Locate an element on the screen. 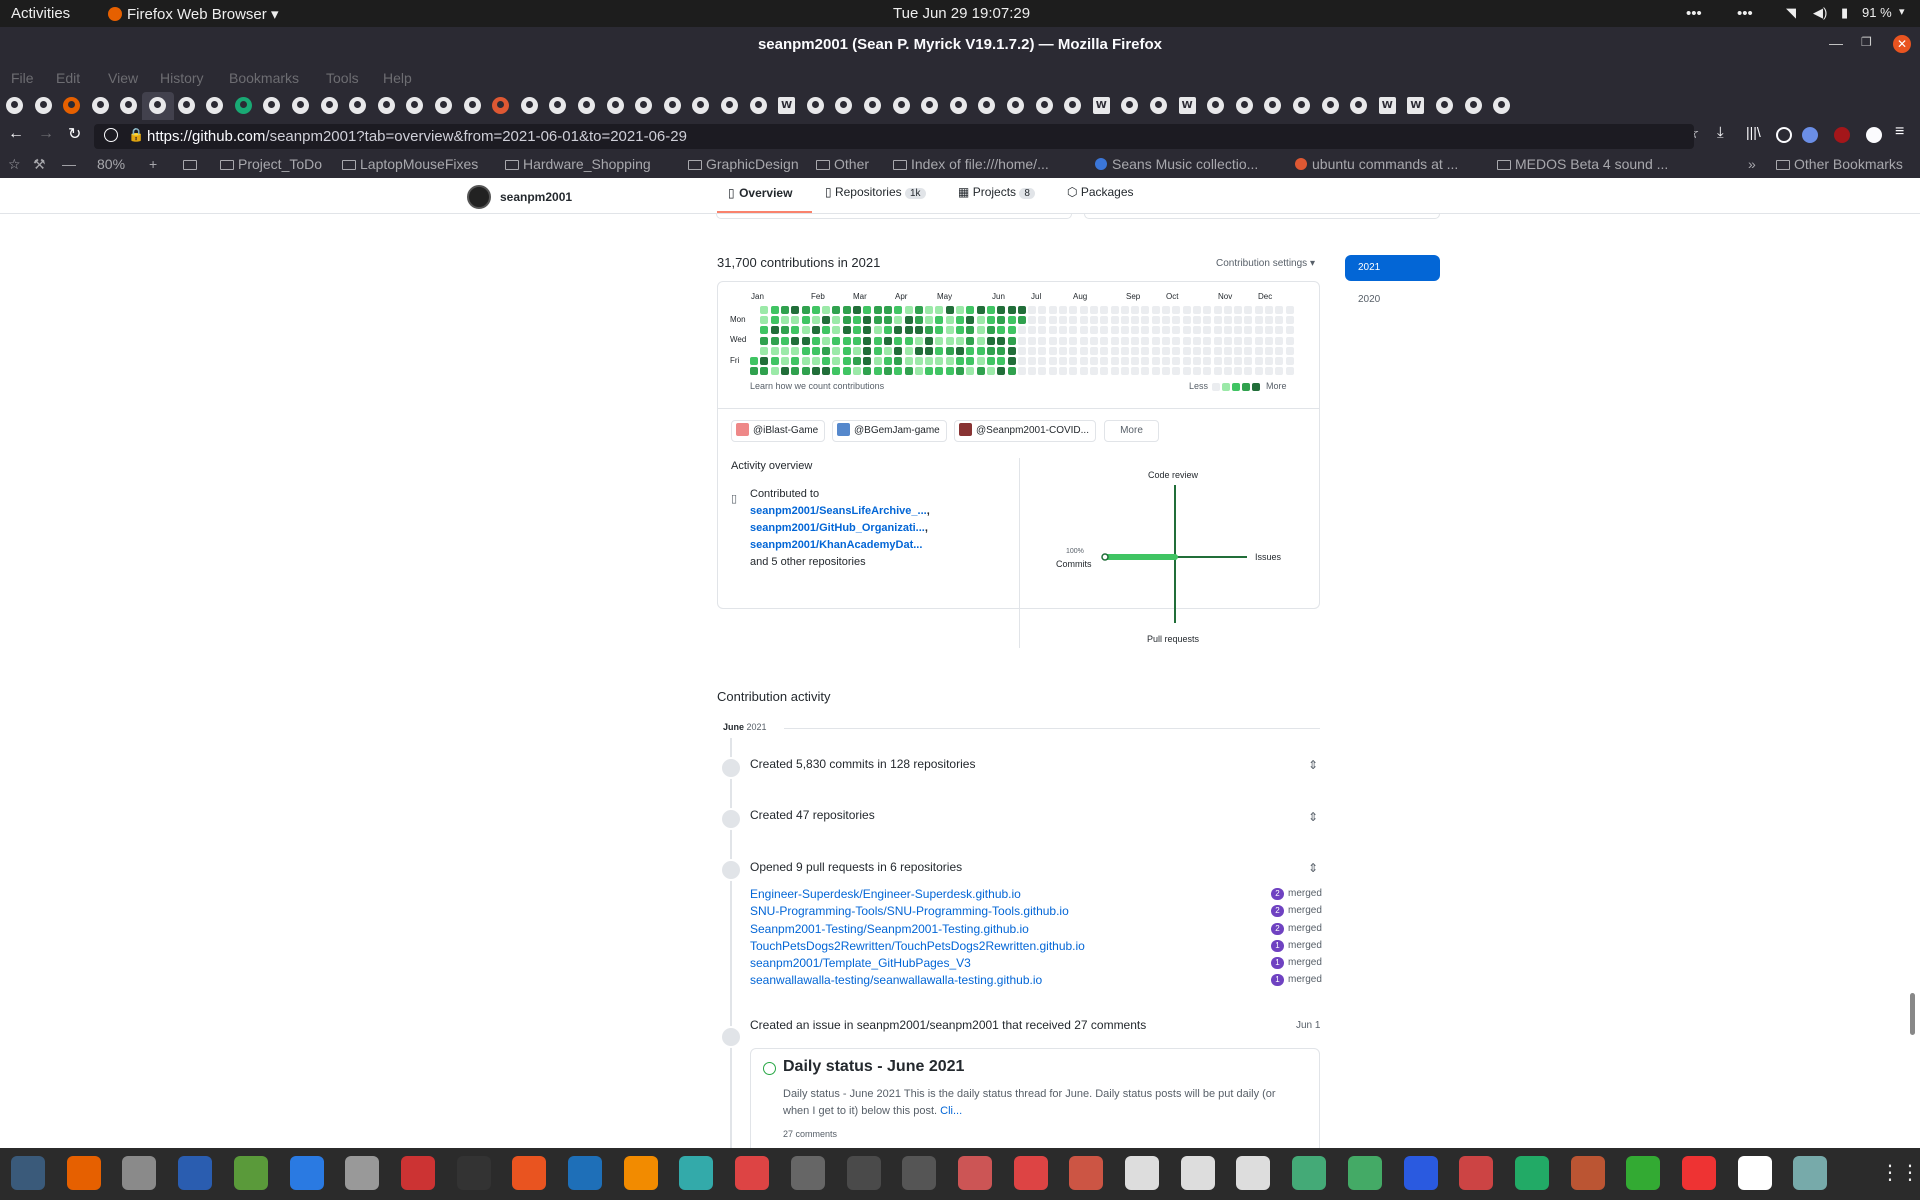  learn-link: Learn how we count contributions is located at coordinates (817, 386).